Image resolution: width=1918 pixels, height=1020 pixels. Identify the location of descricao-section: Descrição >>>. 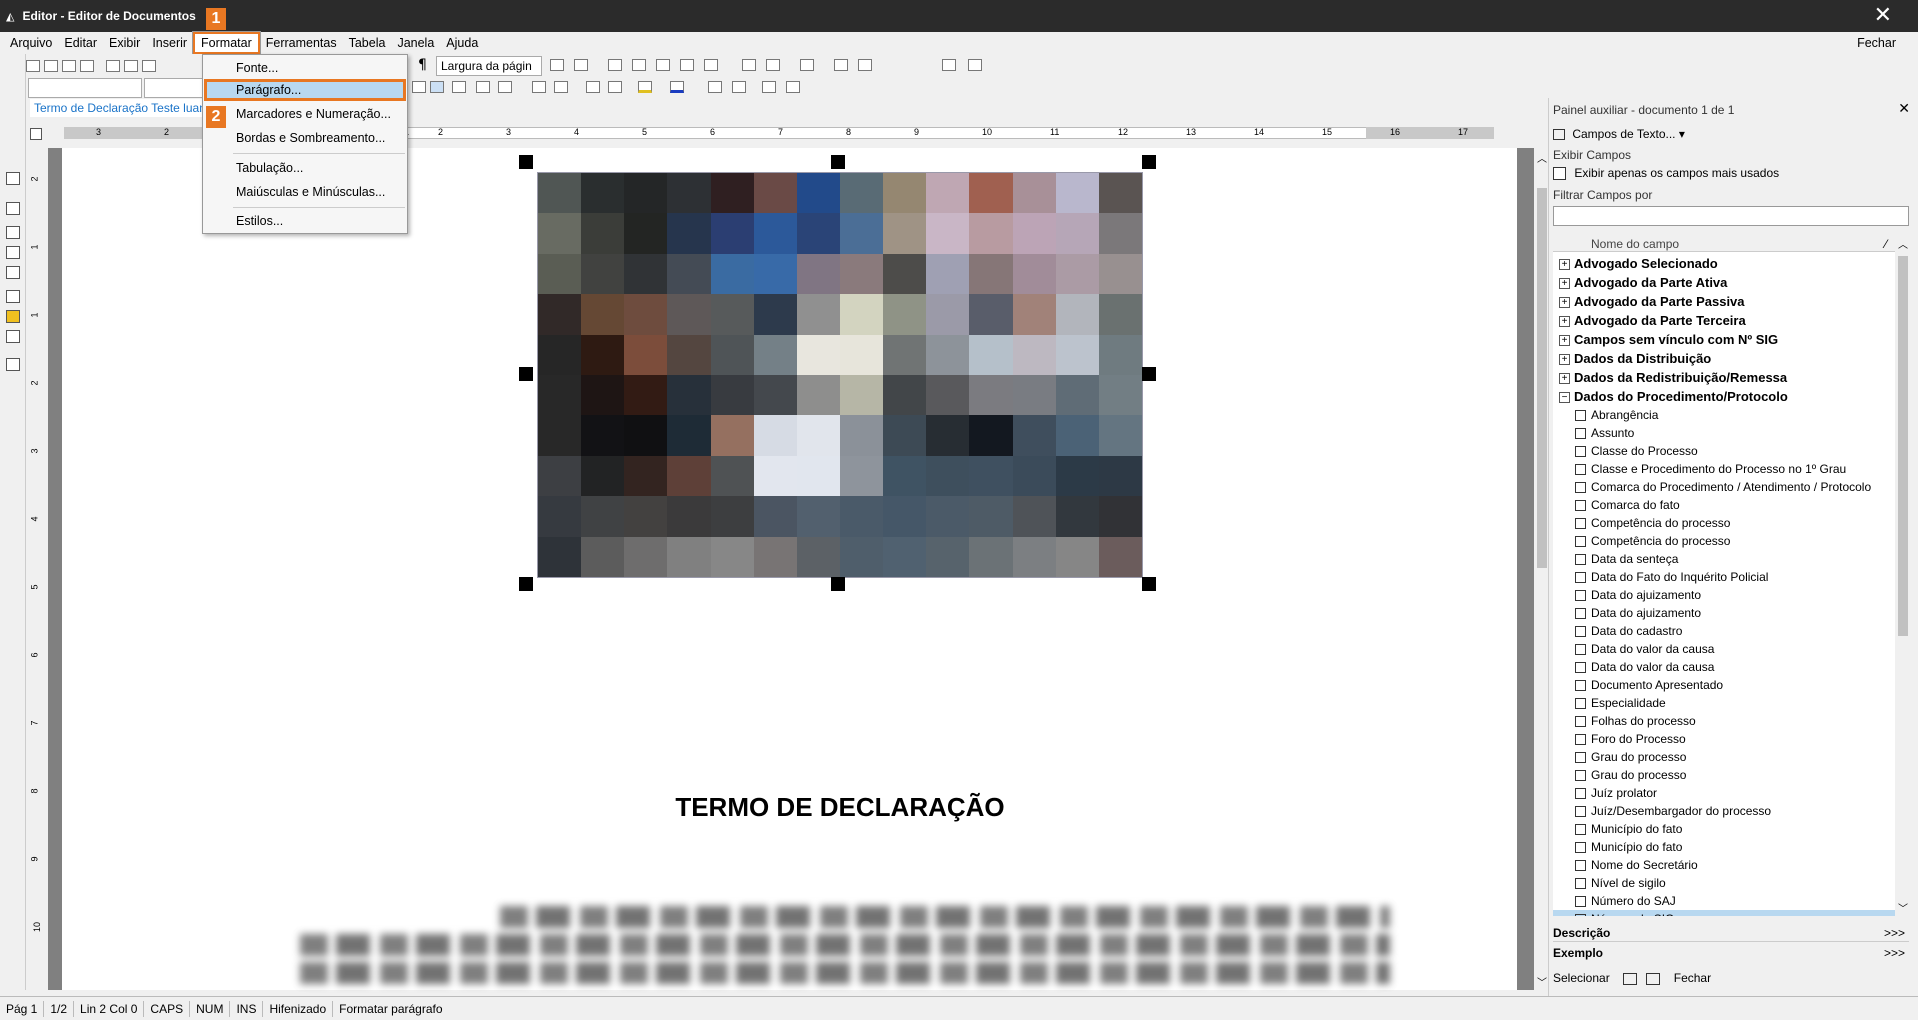
(1731, 933).